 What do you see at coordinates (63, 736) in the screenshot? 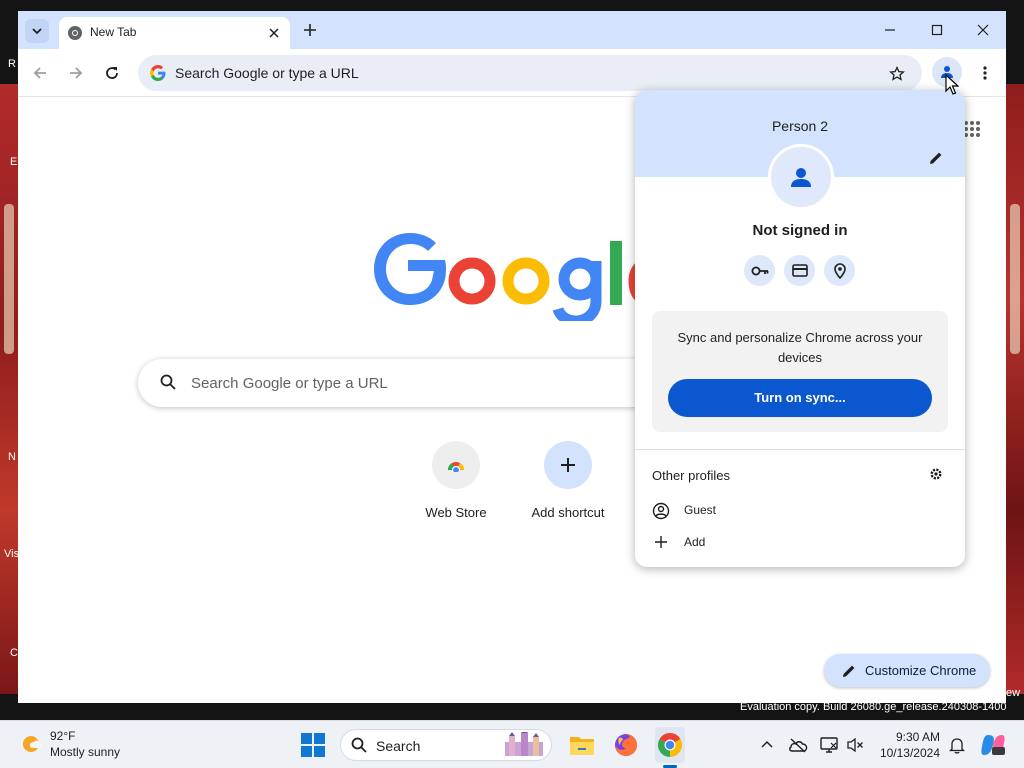
I see `weather-temperature: 92°F` at bounding box center [63, 736].